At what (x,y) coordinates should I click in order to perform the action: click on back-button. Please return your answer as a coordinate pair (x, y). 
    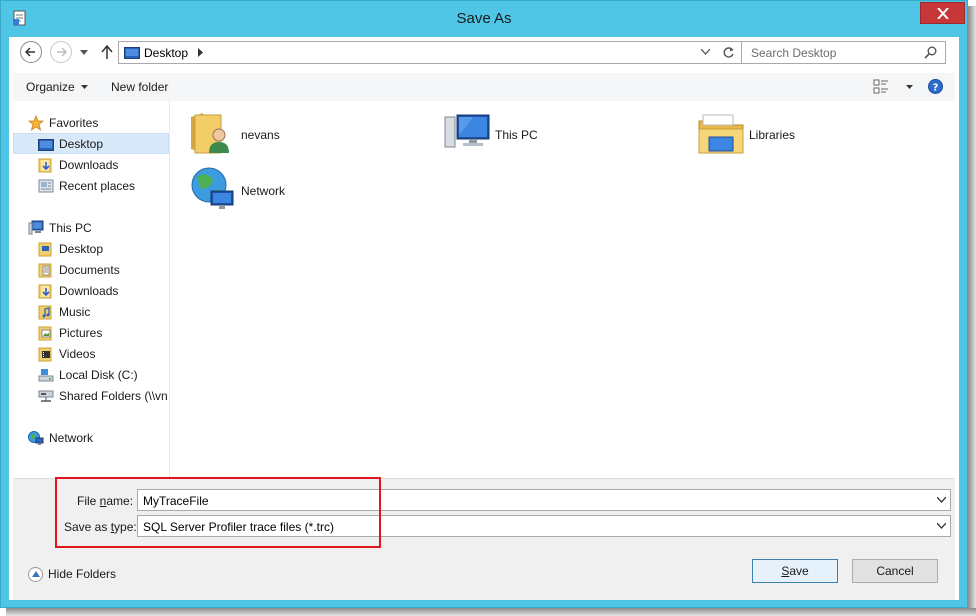
    Looking at the image, I should click on (31, 52).